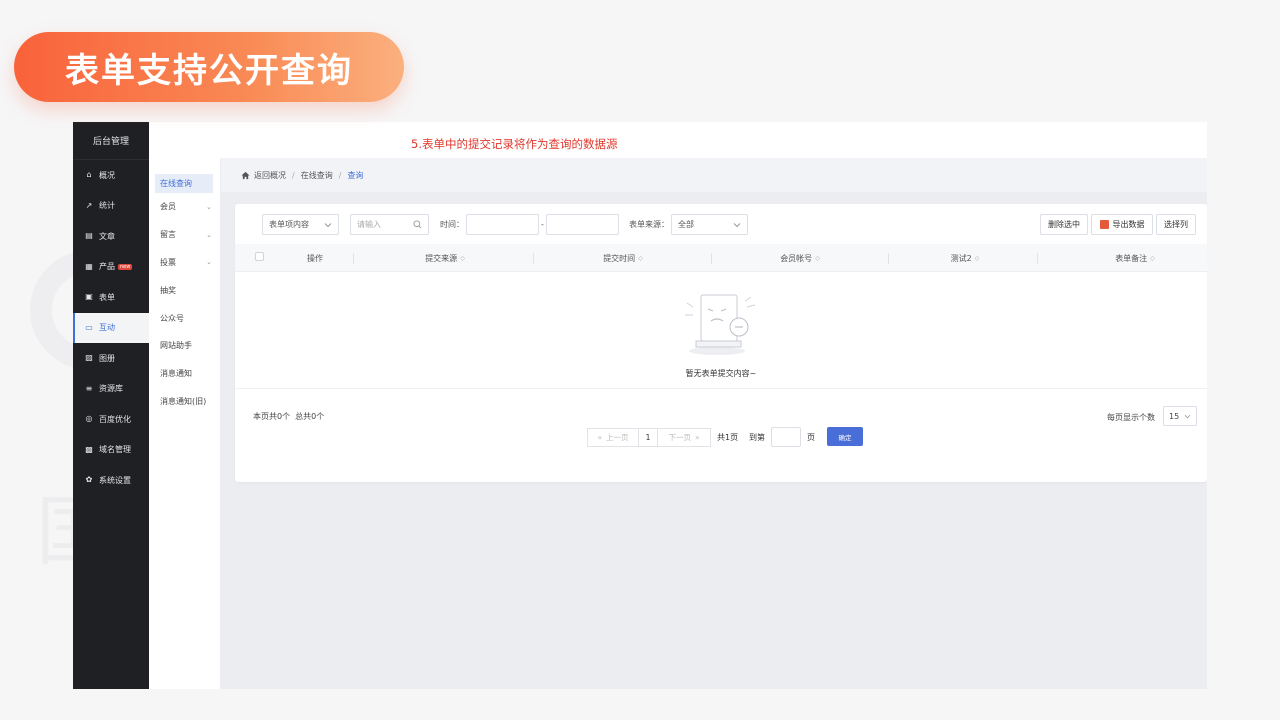 This screenshot has height=720, width=1280. I want to click on subnav-item: 会员 ⌄, so click(184, 207).